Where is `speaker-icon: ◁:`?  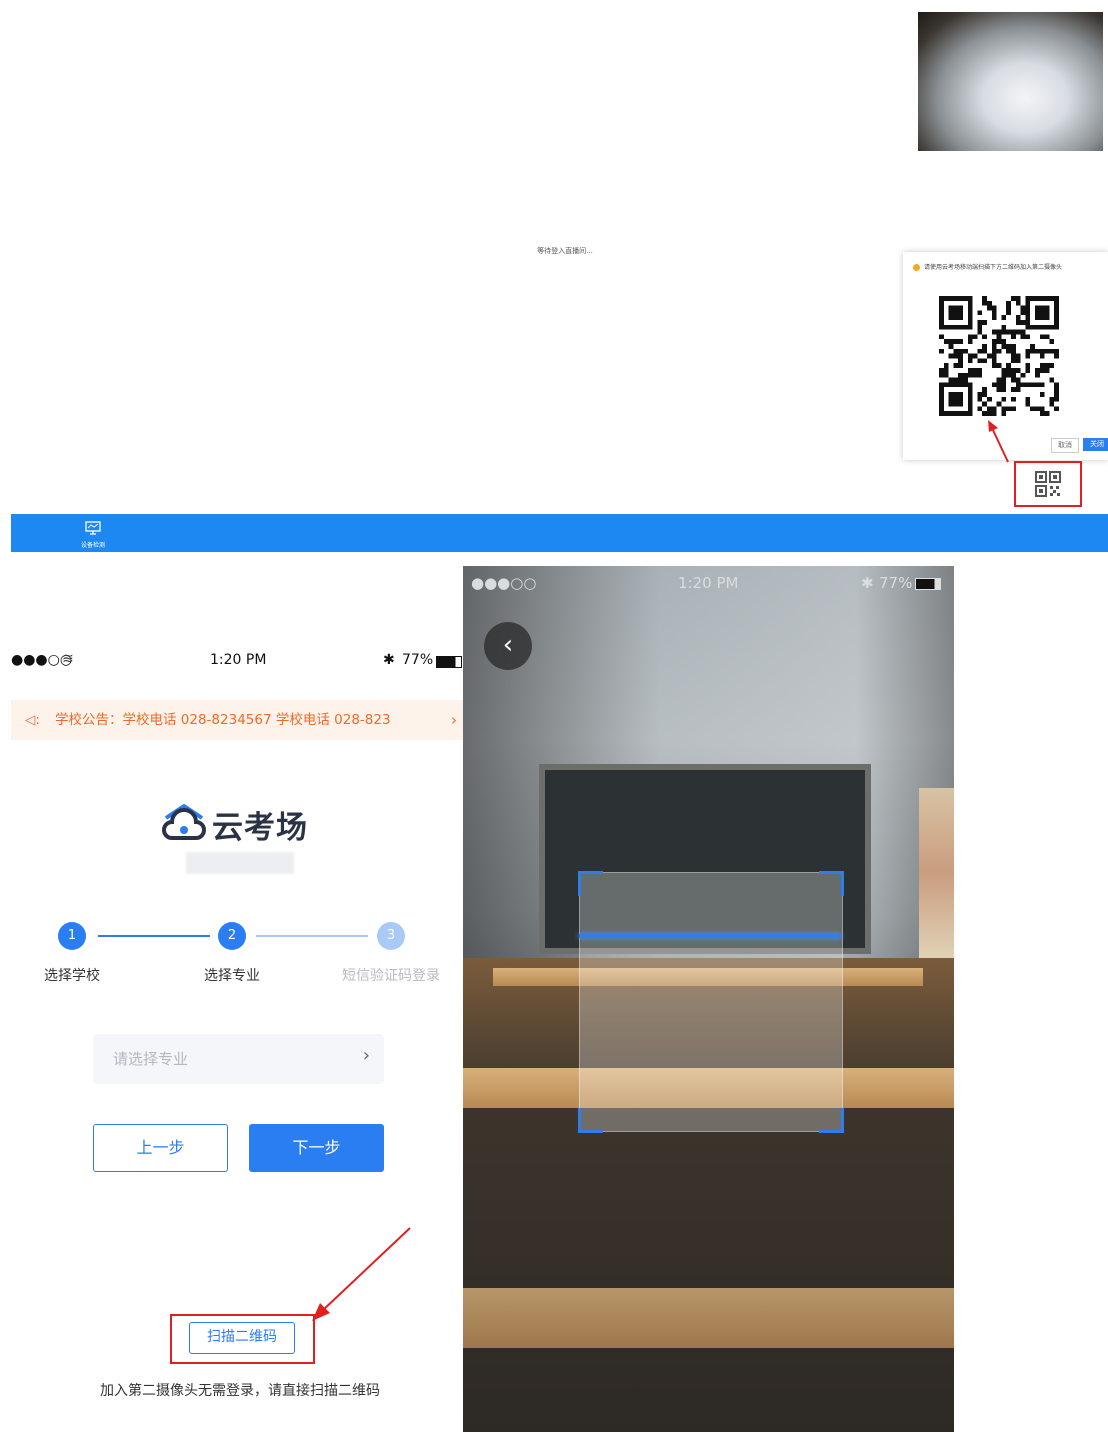 speaker-icon: ◁: is located at coordinates (32, 720).